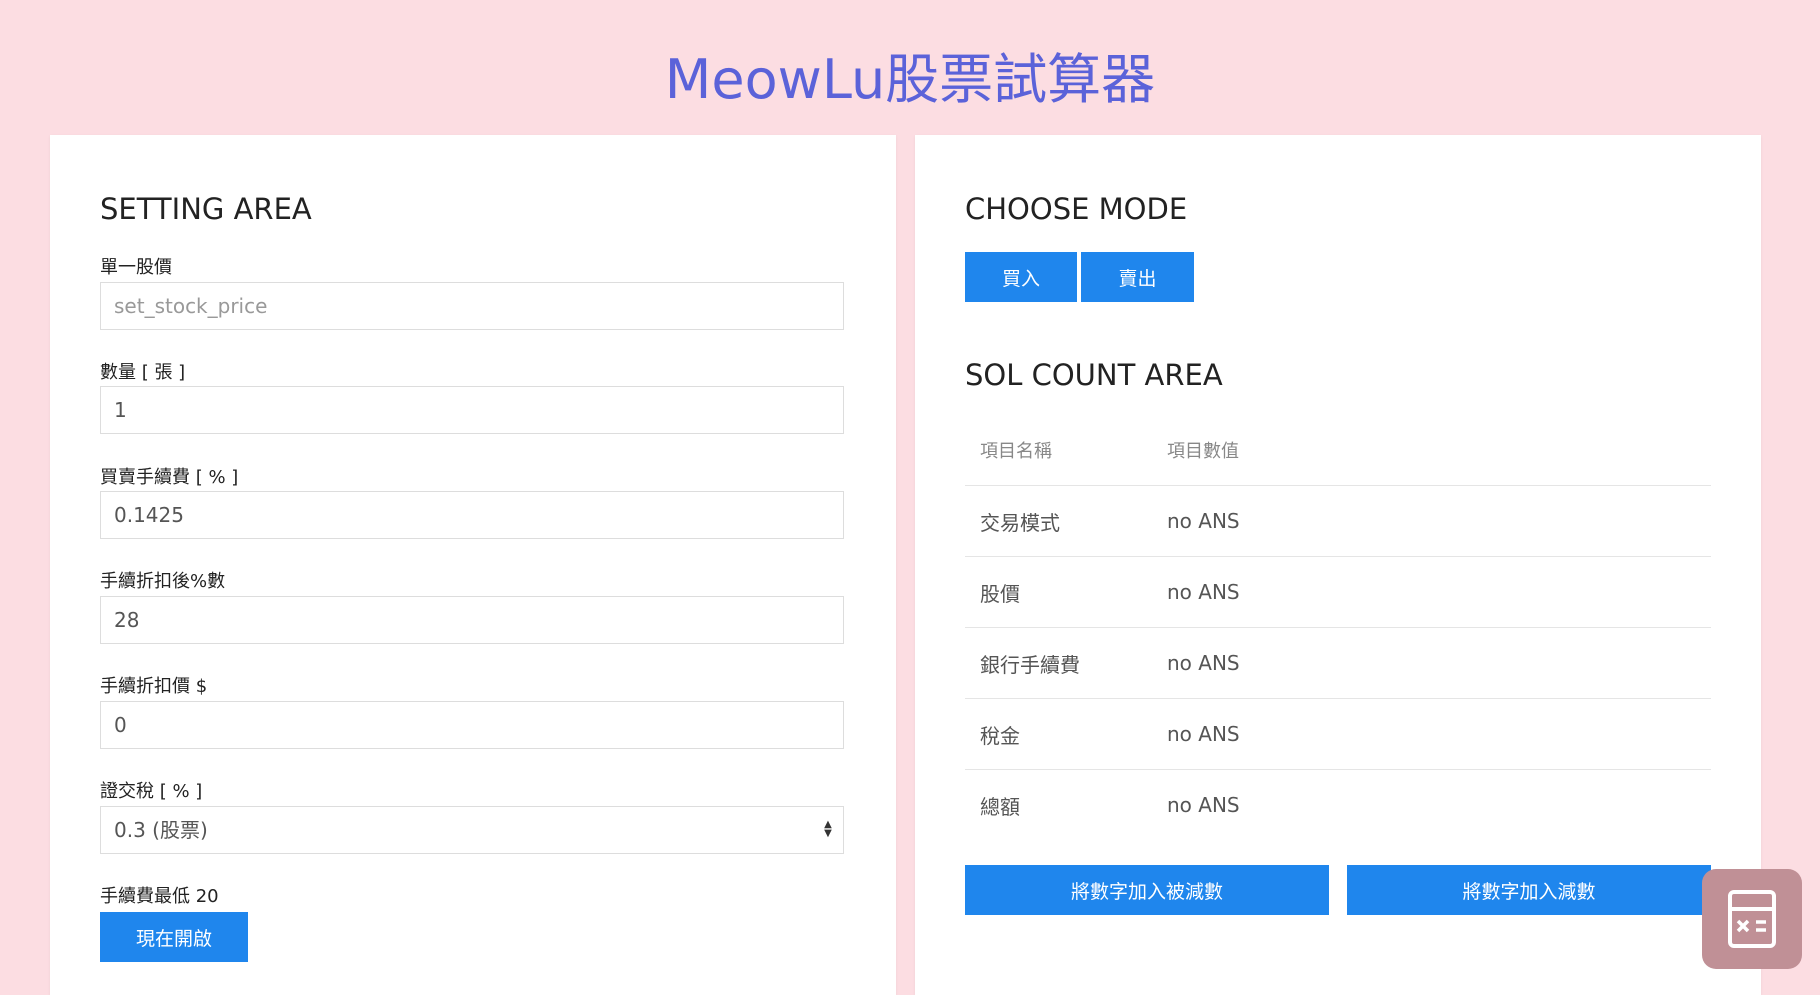 This screenshot has height=995, width=1820. Describe the element at coordinates (154, 686) in the screenshot. I see `discount-price-label: 手續折扣價 $` at that location.